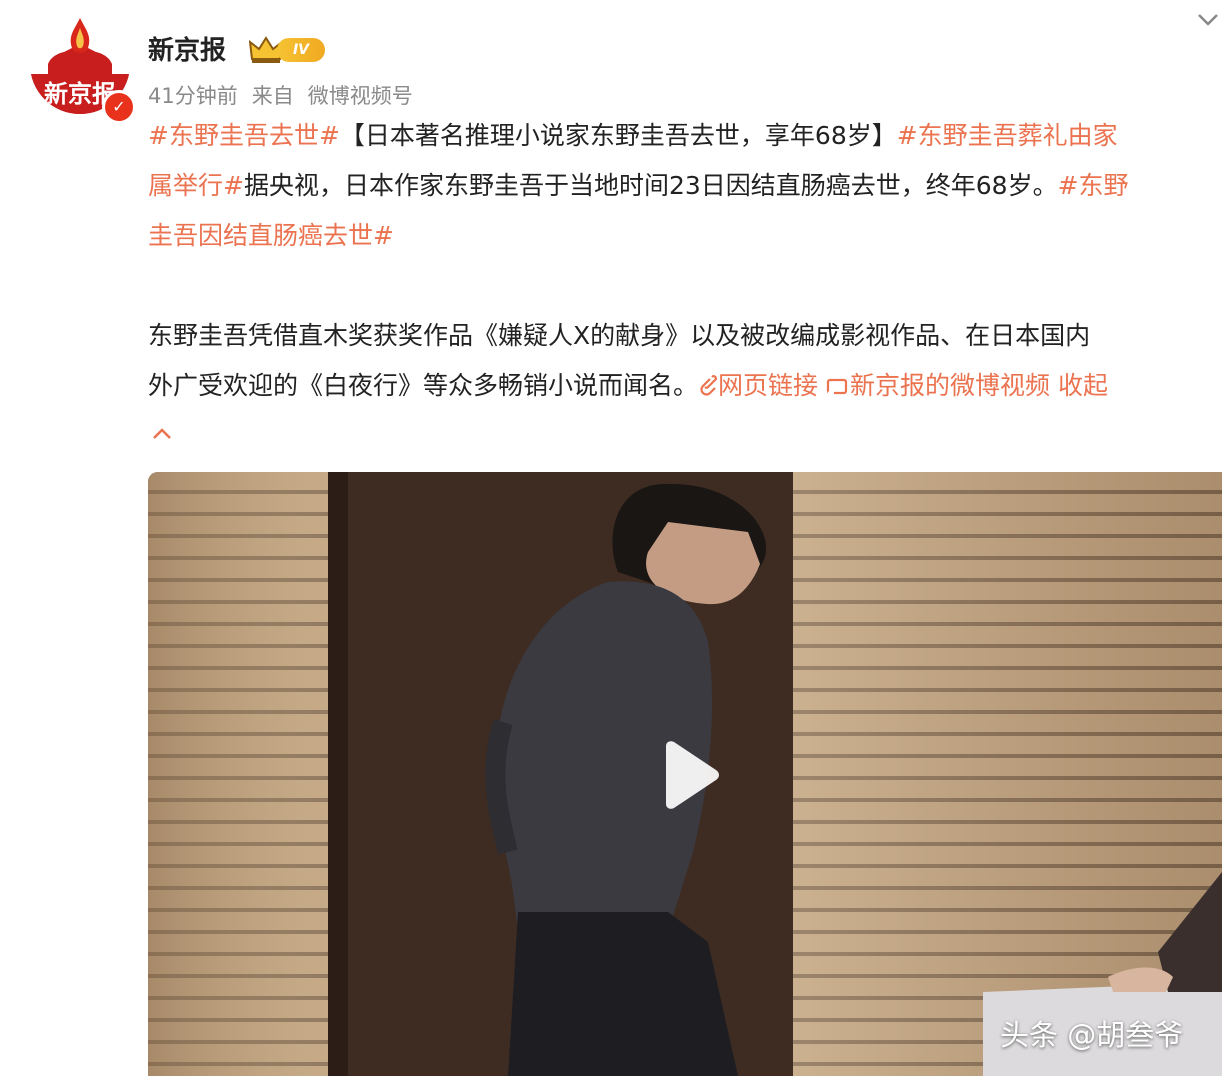 Image resolution: width=1222 pixels, height=1076 pixels. I want to click on post-meta: 41分钟前 来自 微博视频号, so click(287, 95).